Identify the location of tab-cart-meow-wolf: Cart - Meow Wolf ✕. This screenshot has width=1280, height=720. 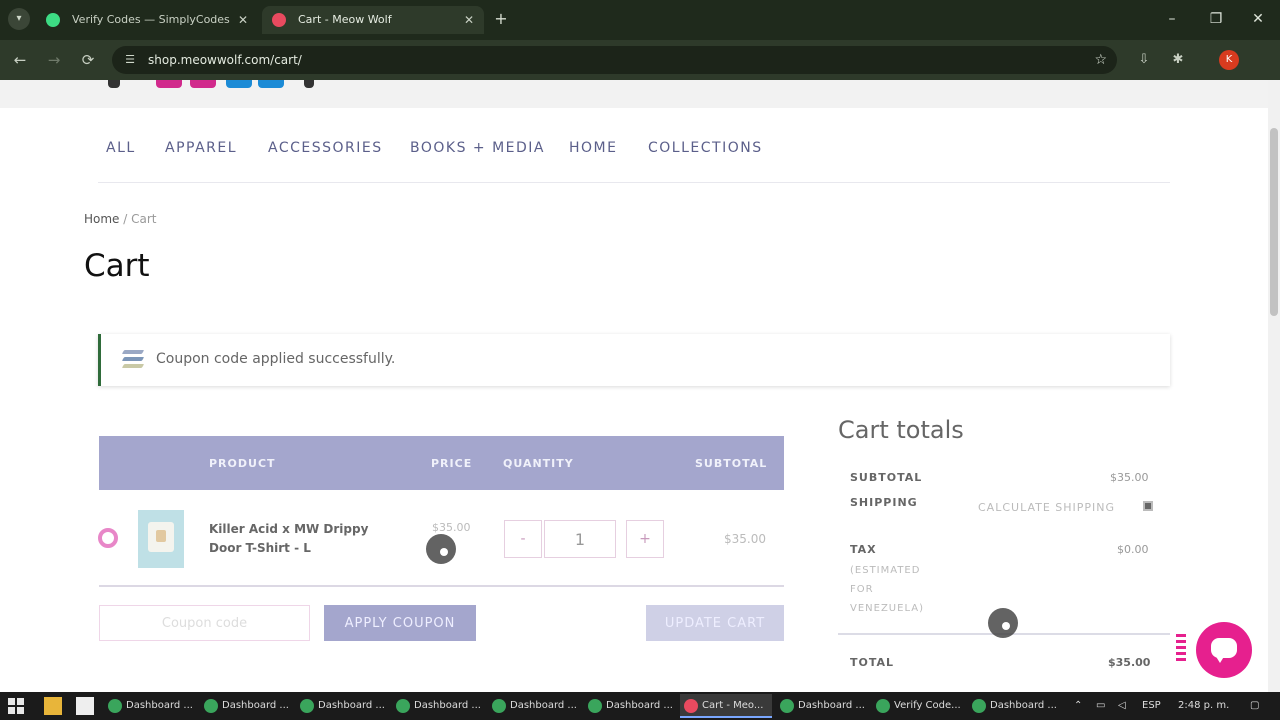
(373, 20).